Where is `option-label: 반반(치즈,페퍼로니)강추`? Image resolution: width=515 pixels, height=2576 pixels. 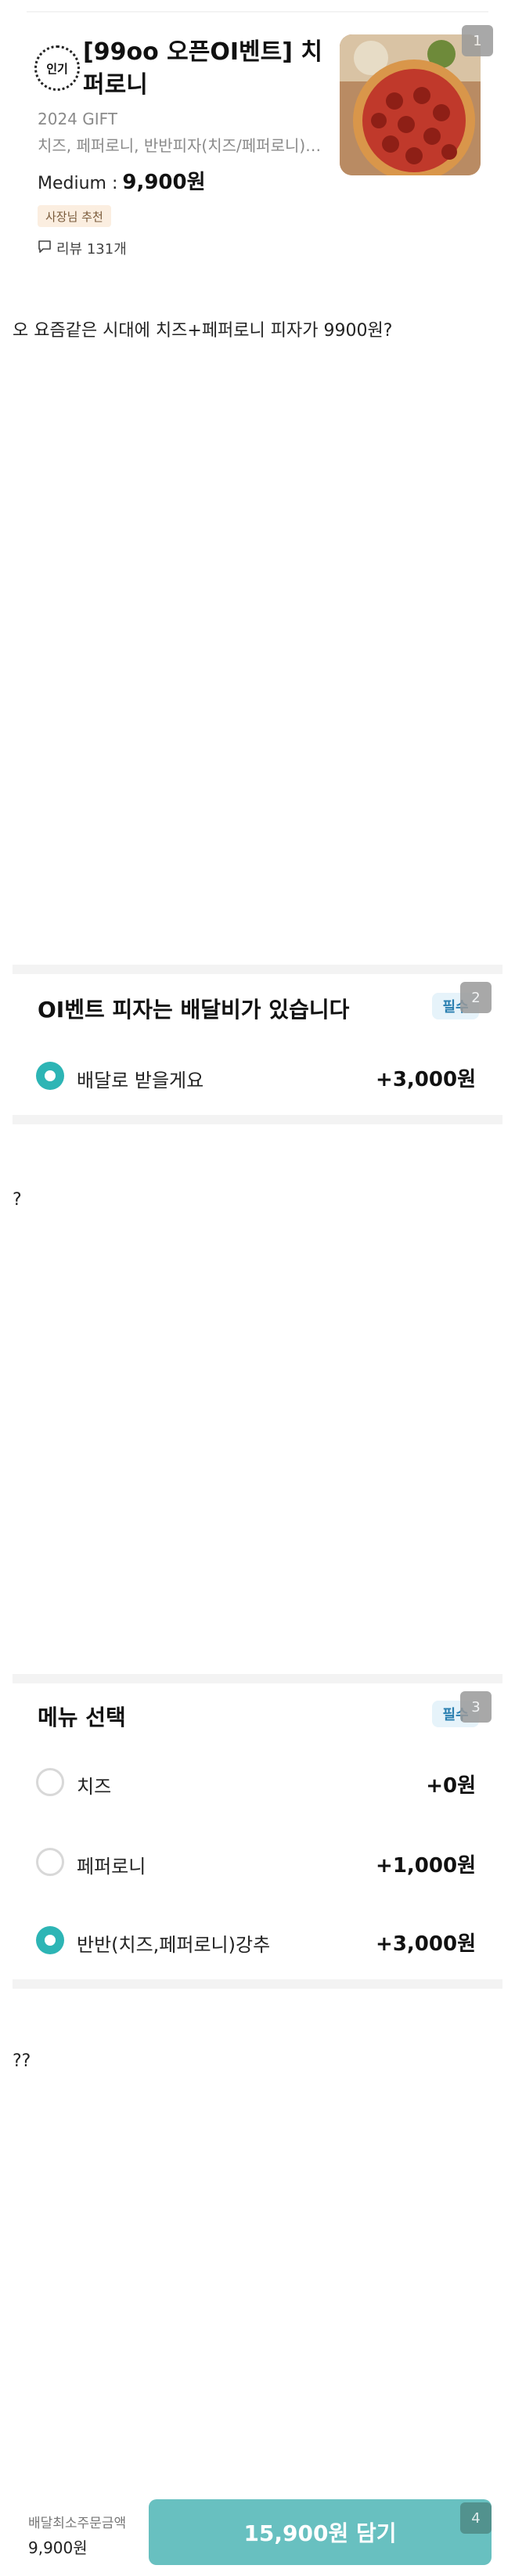 option-label: 반반(치즈,페퍼로니)강추 is located at coordinates (174, 1945).